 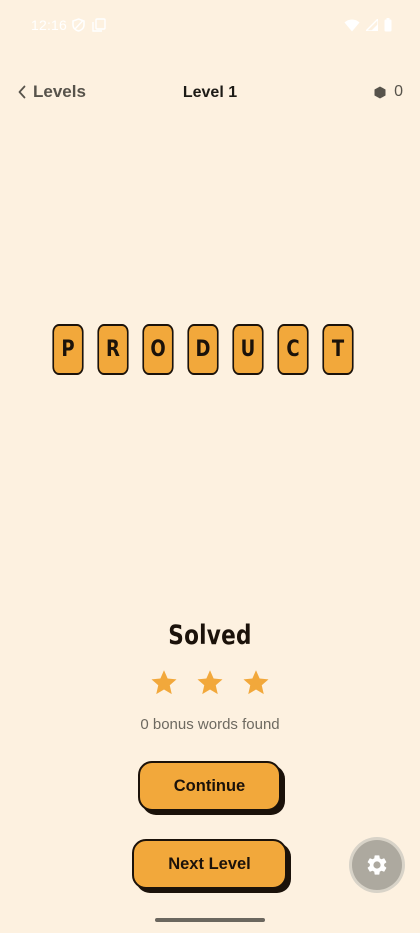 I want to click on letter-tile: C, so click(x=293, y=349).